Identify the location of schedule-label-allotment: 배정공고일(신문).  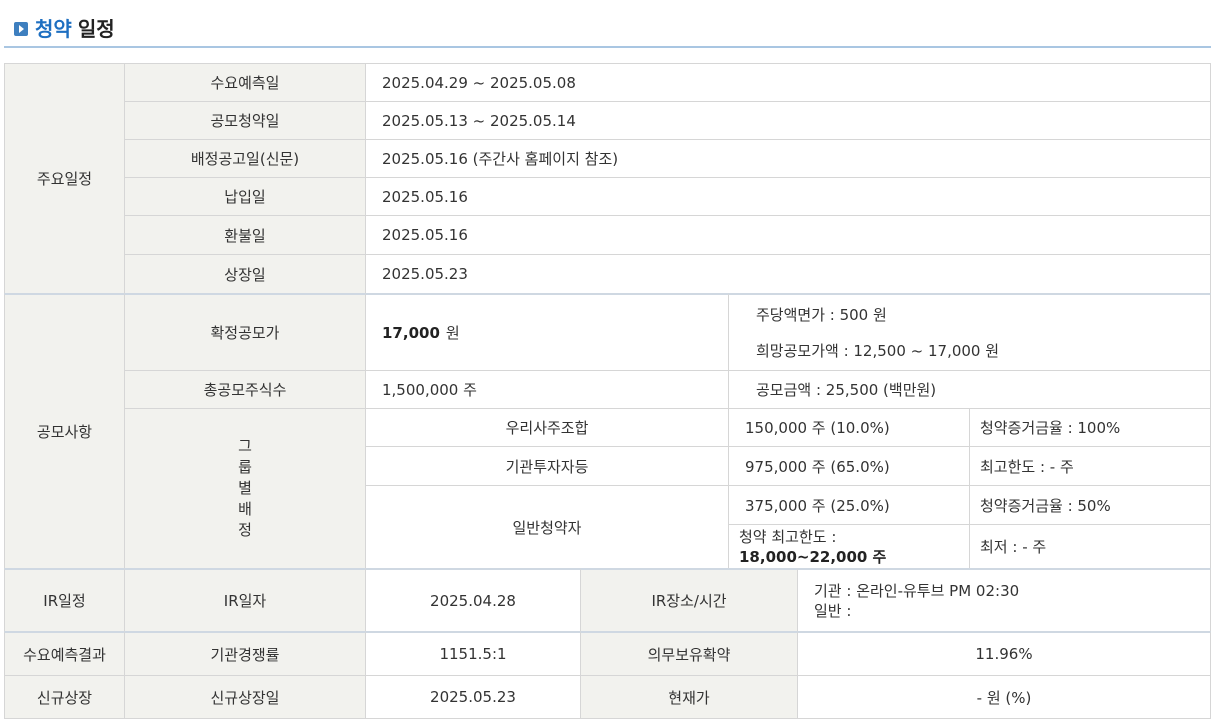
(245, 158).